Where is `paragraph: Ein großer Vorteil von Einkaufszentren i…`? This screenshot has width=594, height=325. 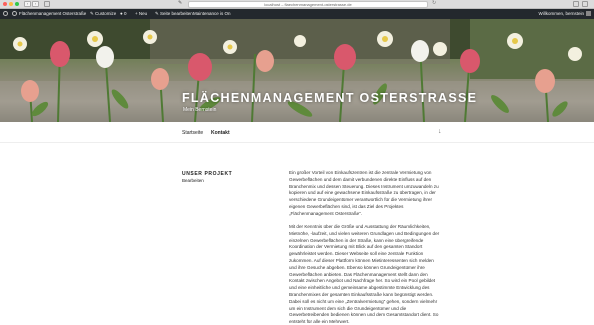 paragraph: Ein großer Vorteil von Einkaufszentren i… is located at coordinates (364, 193).